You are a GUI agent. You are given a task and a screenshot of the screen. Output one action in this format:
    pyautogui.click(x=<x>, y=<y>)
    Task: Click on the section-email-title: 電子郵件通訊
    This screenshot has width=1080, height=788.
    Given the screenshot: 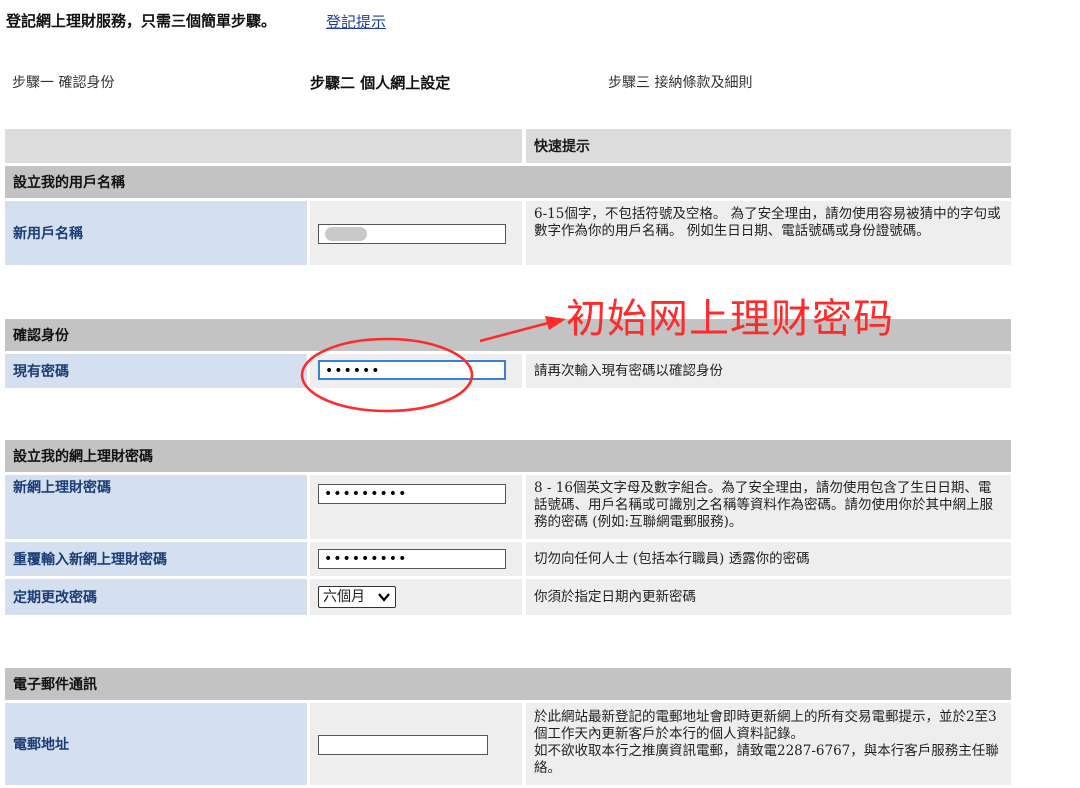 What is the action you would take?
    pyautogui.click(x=508, y=684)
    